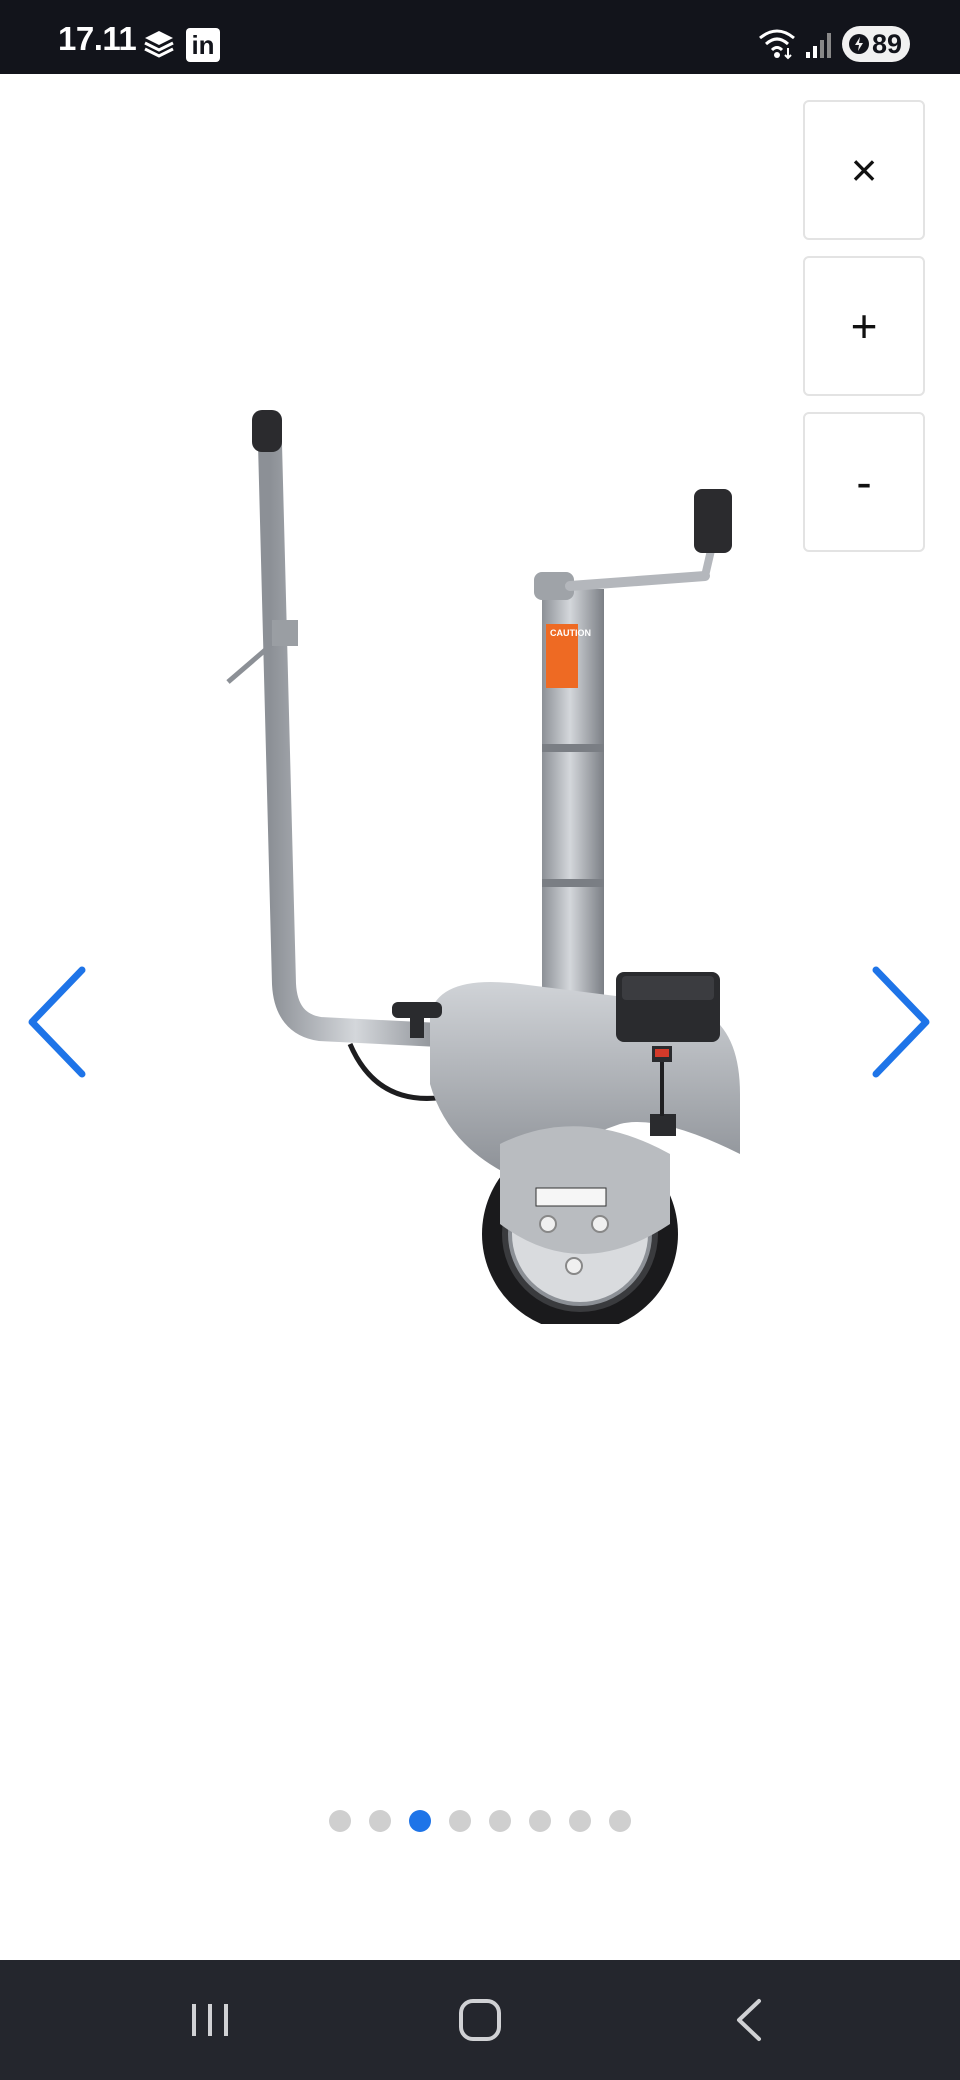  Describe the element at coordinates (886, 43) in the screenshot. I see `battery-level: 89` at that location.